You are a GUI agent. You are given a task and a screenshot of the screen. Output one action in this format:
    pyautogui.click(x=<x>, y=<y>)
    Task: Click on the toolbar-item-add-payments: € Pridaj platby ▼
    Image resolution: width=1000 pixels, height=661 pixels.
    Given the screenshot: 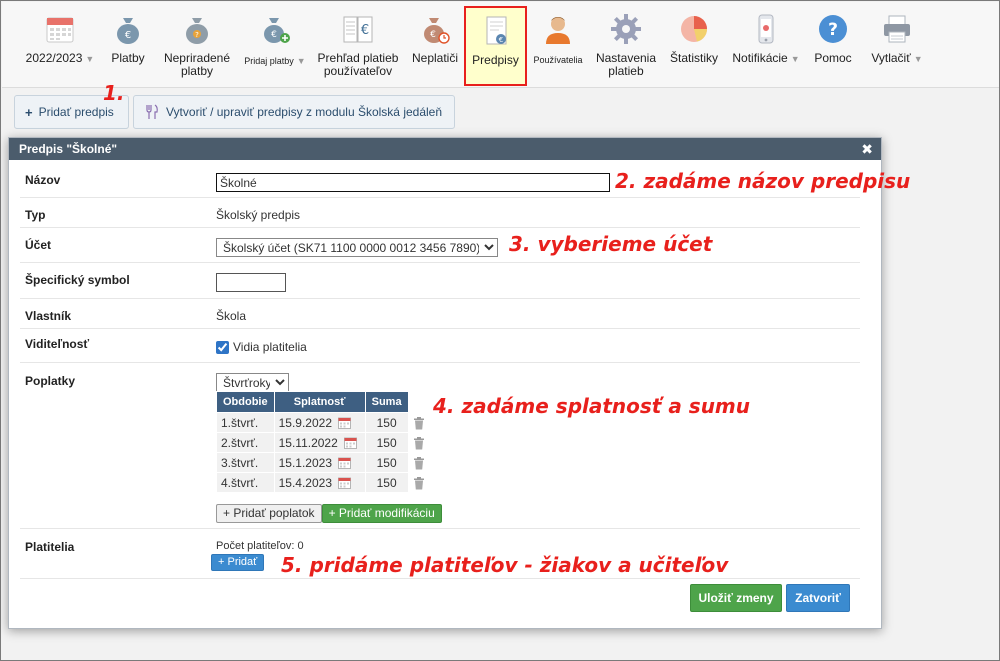 What is the action you would take?
    pyautogui.click(x=275, y=47)
    